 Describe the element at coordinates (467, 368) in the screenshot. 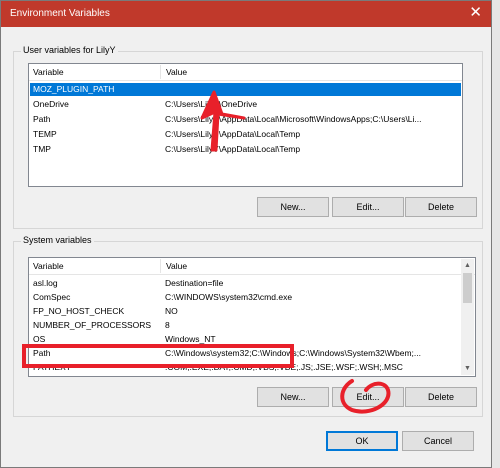

I see `scroll-down-arrow-icon: ▼` at that location.